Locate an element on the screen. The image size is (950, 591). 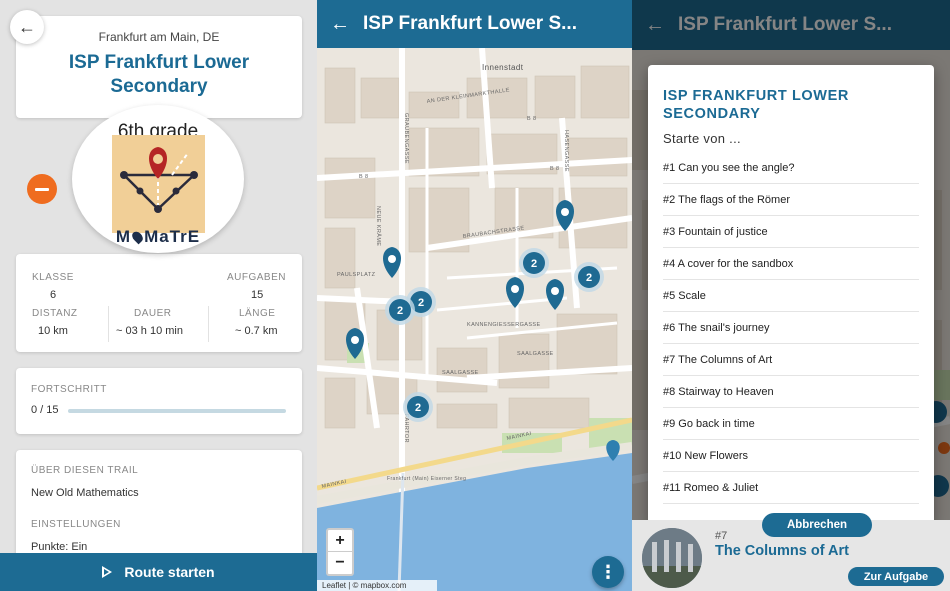
klasse-label: KLASSE is located at coordinates (53, 277).